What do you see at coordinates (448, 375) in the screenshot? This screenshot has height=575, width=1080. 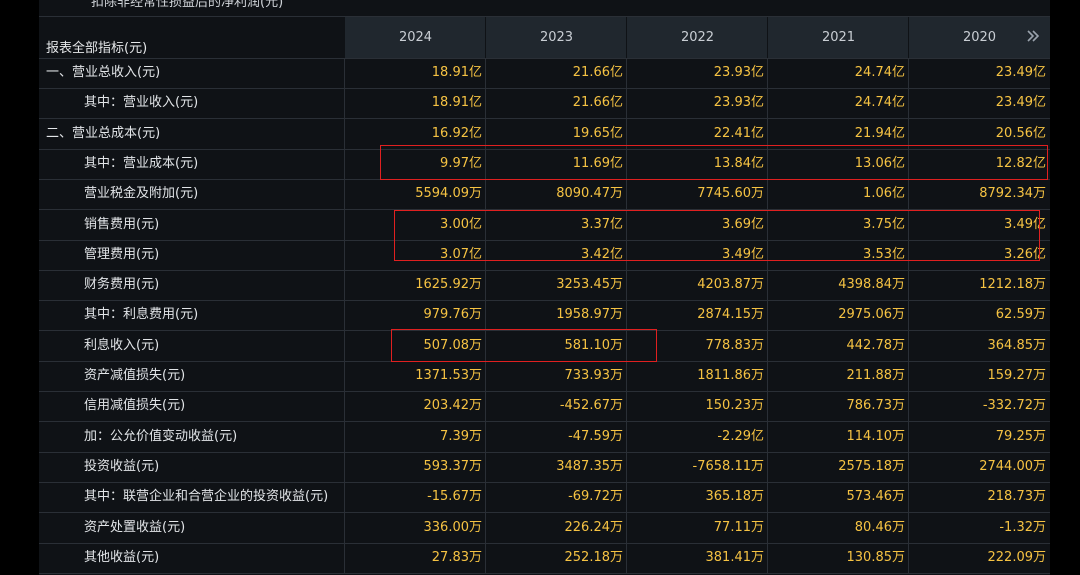 I see `cell-value: 1371.53万` at bounding box center [448, 375].